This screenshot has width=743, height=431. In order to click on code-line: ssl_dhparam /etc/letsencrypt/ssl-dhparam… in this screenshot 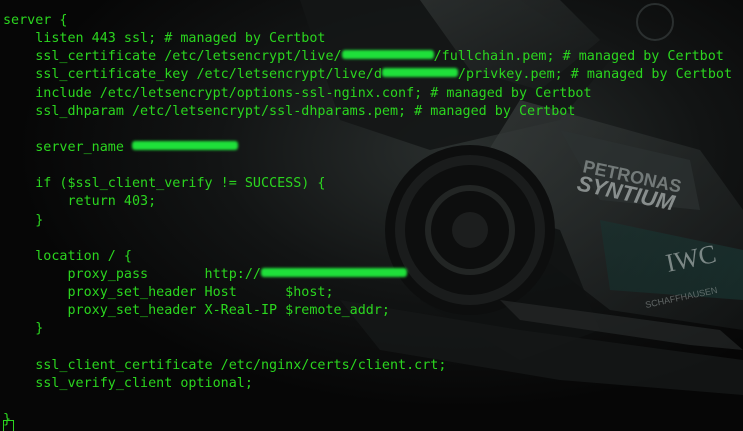, I will do `click(289, 111)`.